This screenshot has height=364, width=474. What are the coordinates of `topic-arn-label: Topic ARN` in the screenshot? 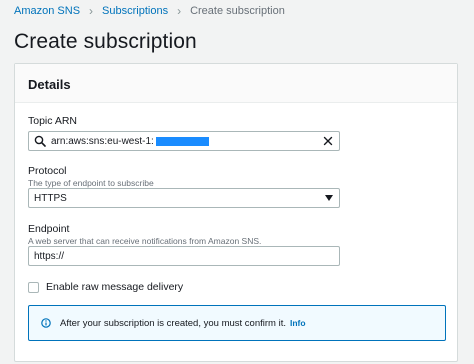 It's located at (53, 121).